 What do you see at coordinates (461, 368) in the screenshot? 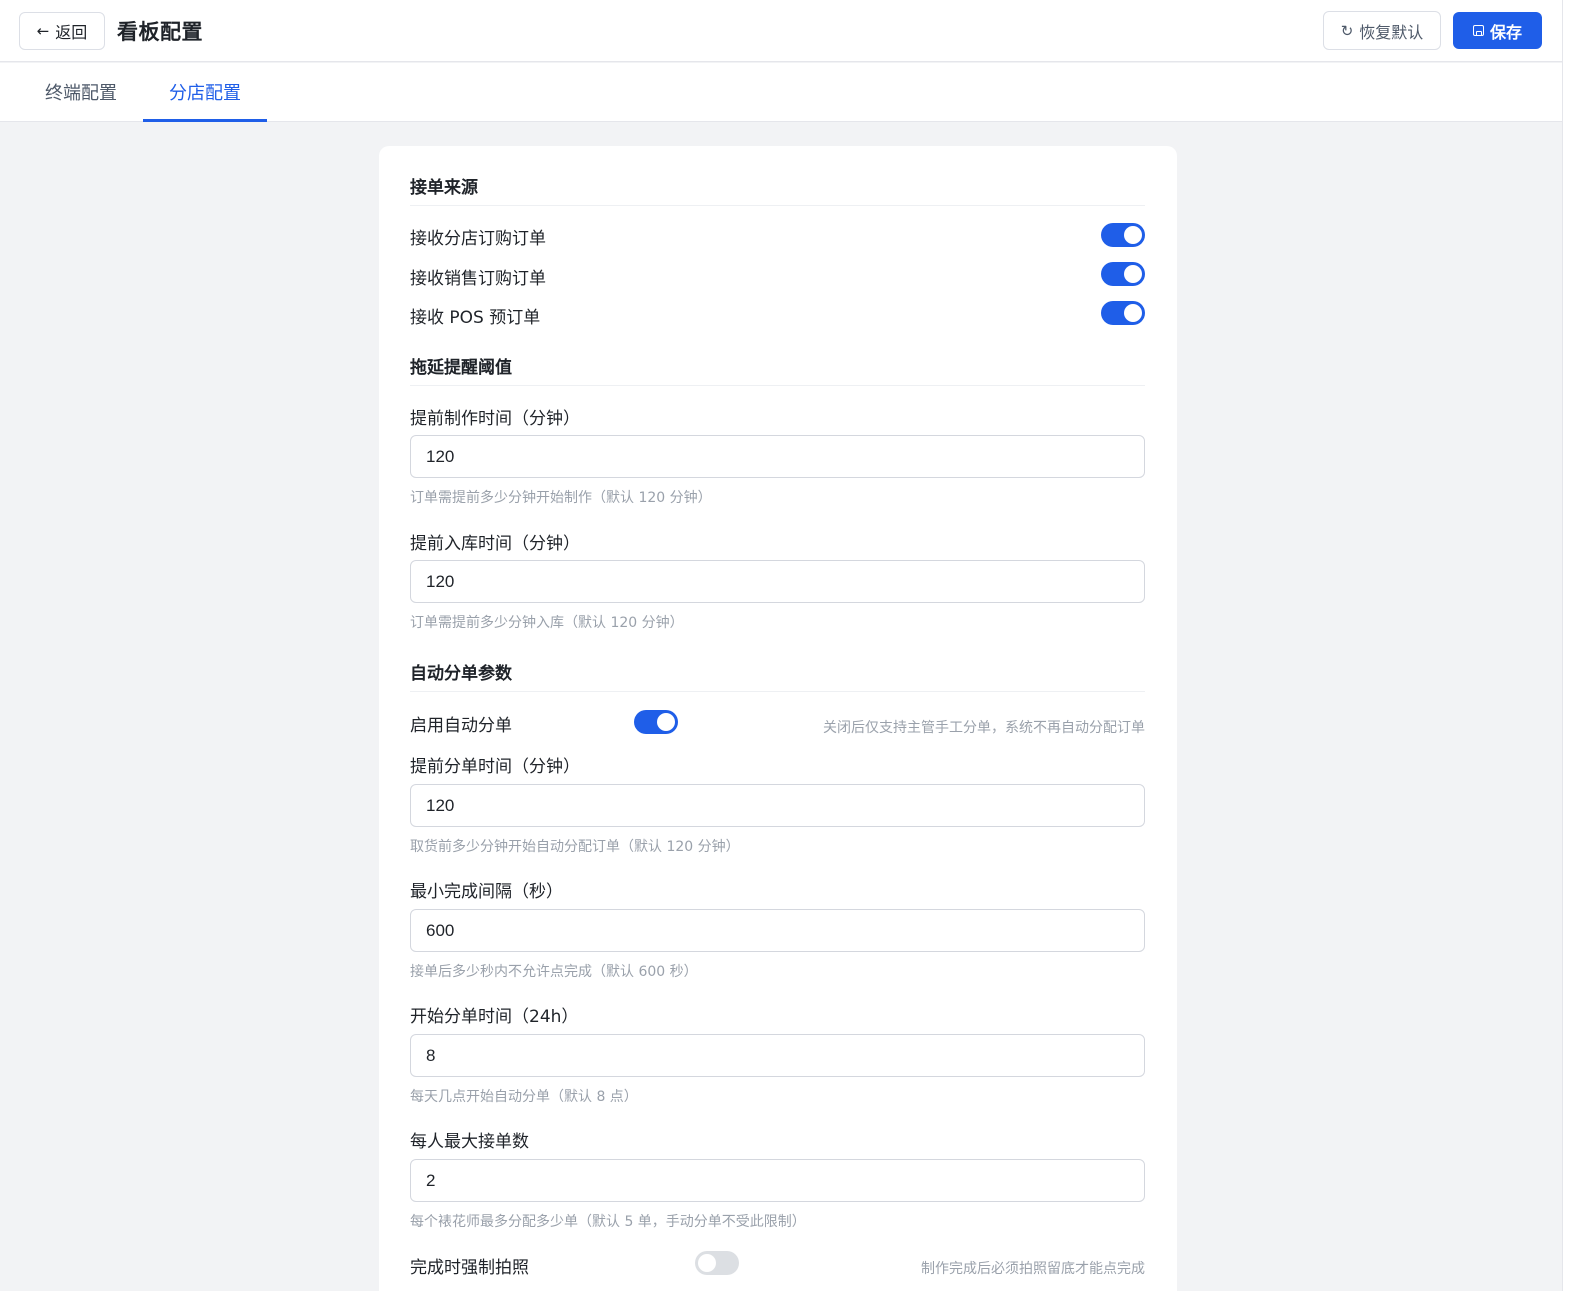
I see `section-title-delay-threshold: 拖延提醒阈值` at bounding box center [461, 368].